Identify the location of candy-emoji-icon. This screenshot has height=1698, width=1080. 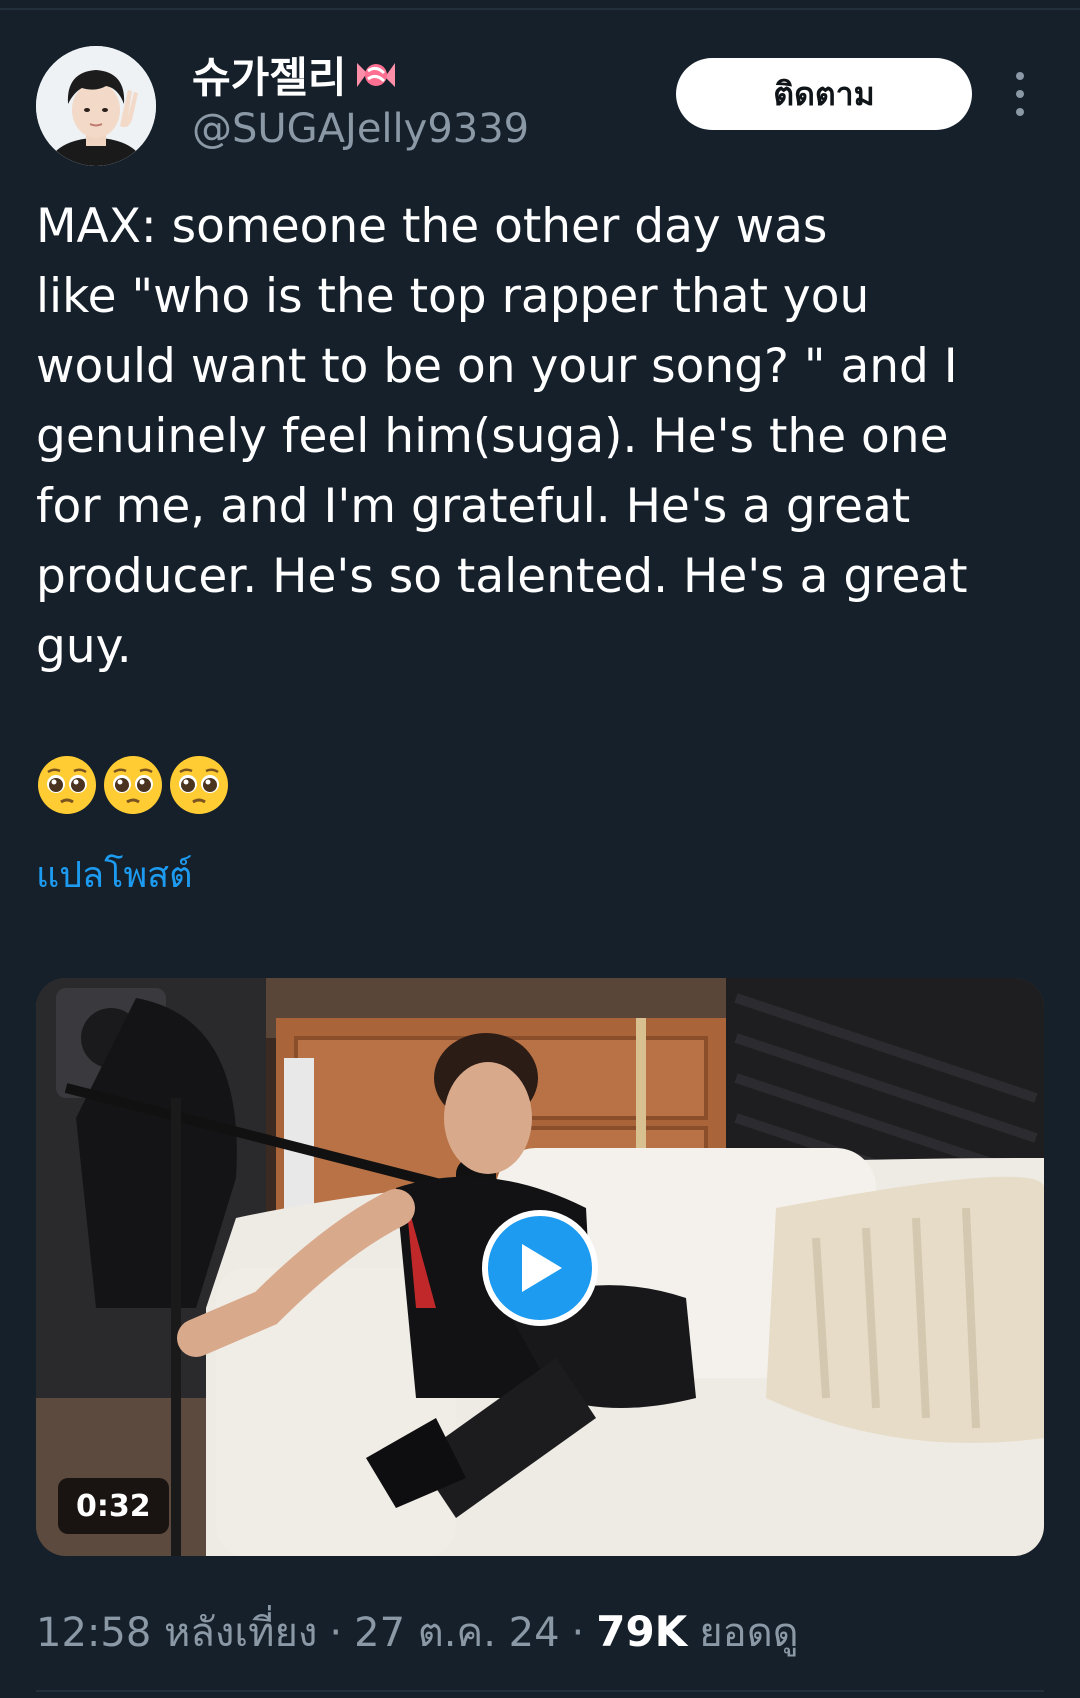
(375, 74).